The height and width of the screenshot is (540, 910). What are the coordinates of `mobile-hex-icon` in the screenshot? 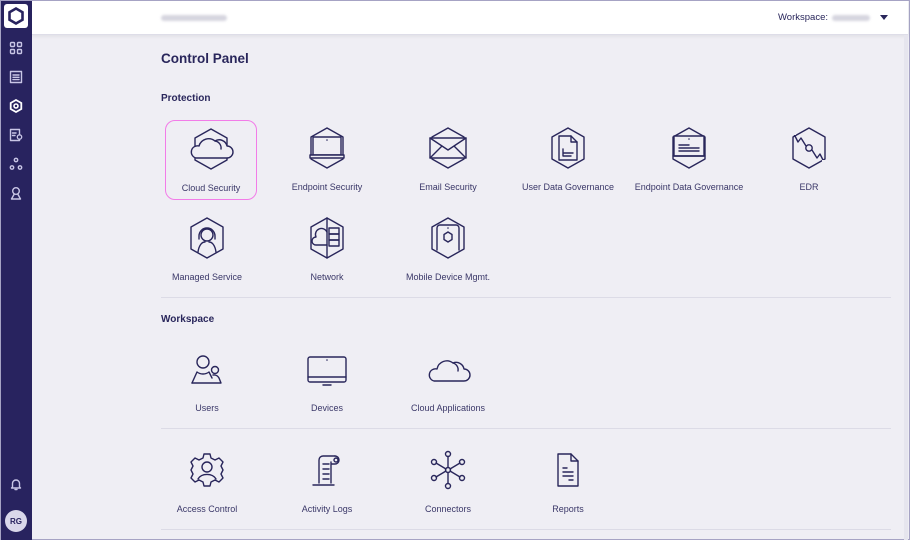 It's located at (448, 238).